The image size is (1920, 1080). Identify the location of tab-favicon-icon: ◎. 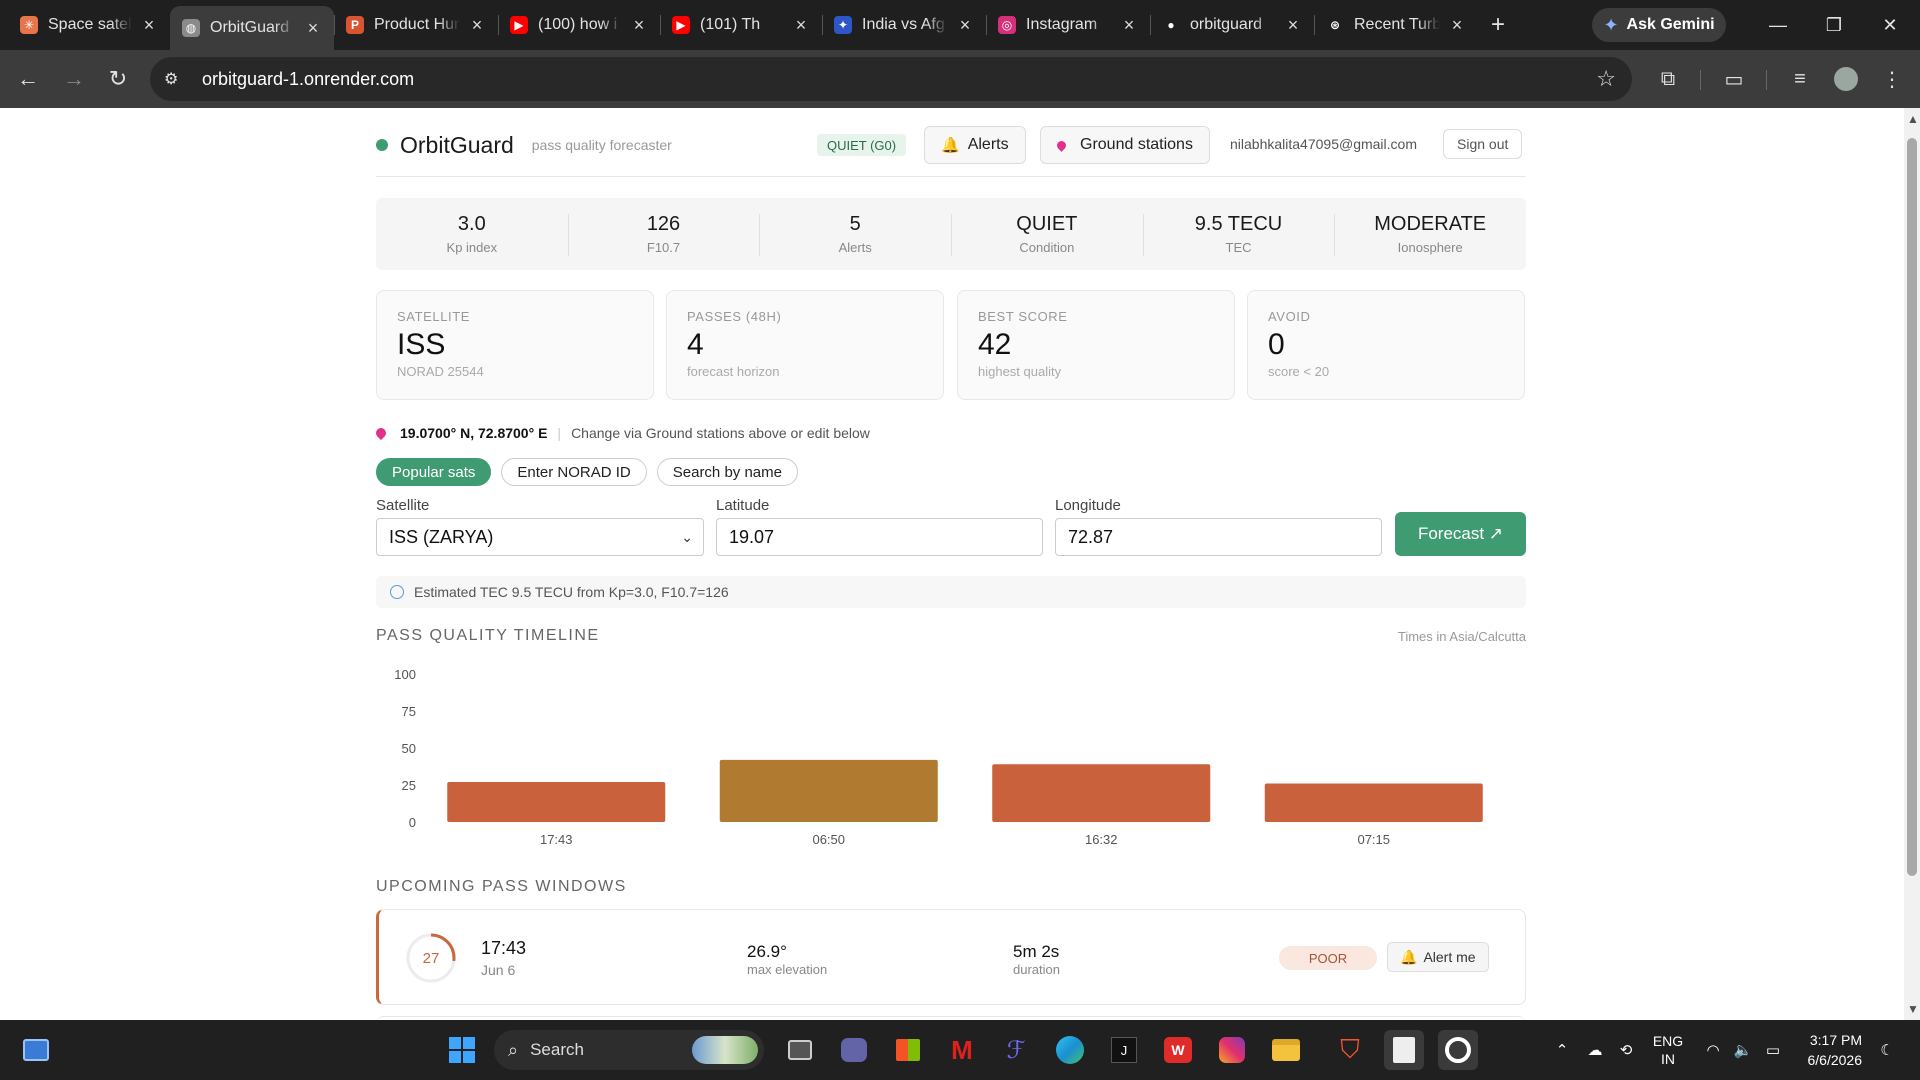
(1007, 25).